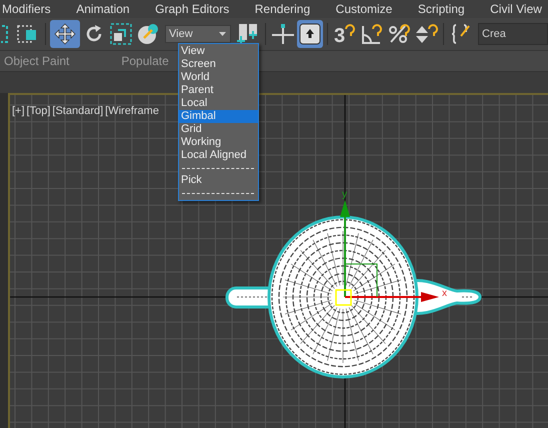 The height and width of the screenshot is (428, 548). What do you see at coordinates (344, 194) in the screenshot?
I see `axis-label: y` at bounding box center [344, 194].